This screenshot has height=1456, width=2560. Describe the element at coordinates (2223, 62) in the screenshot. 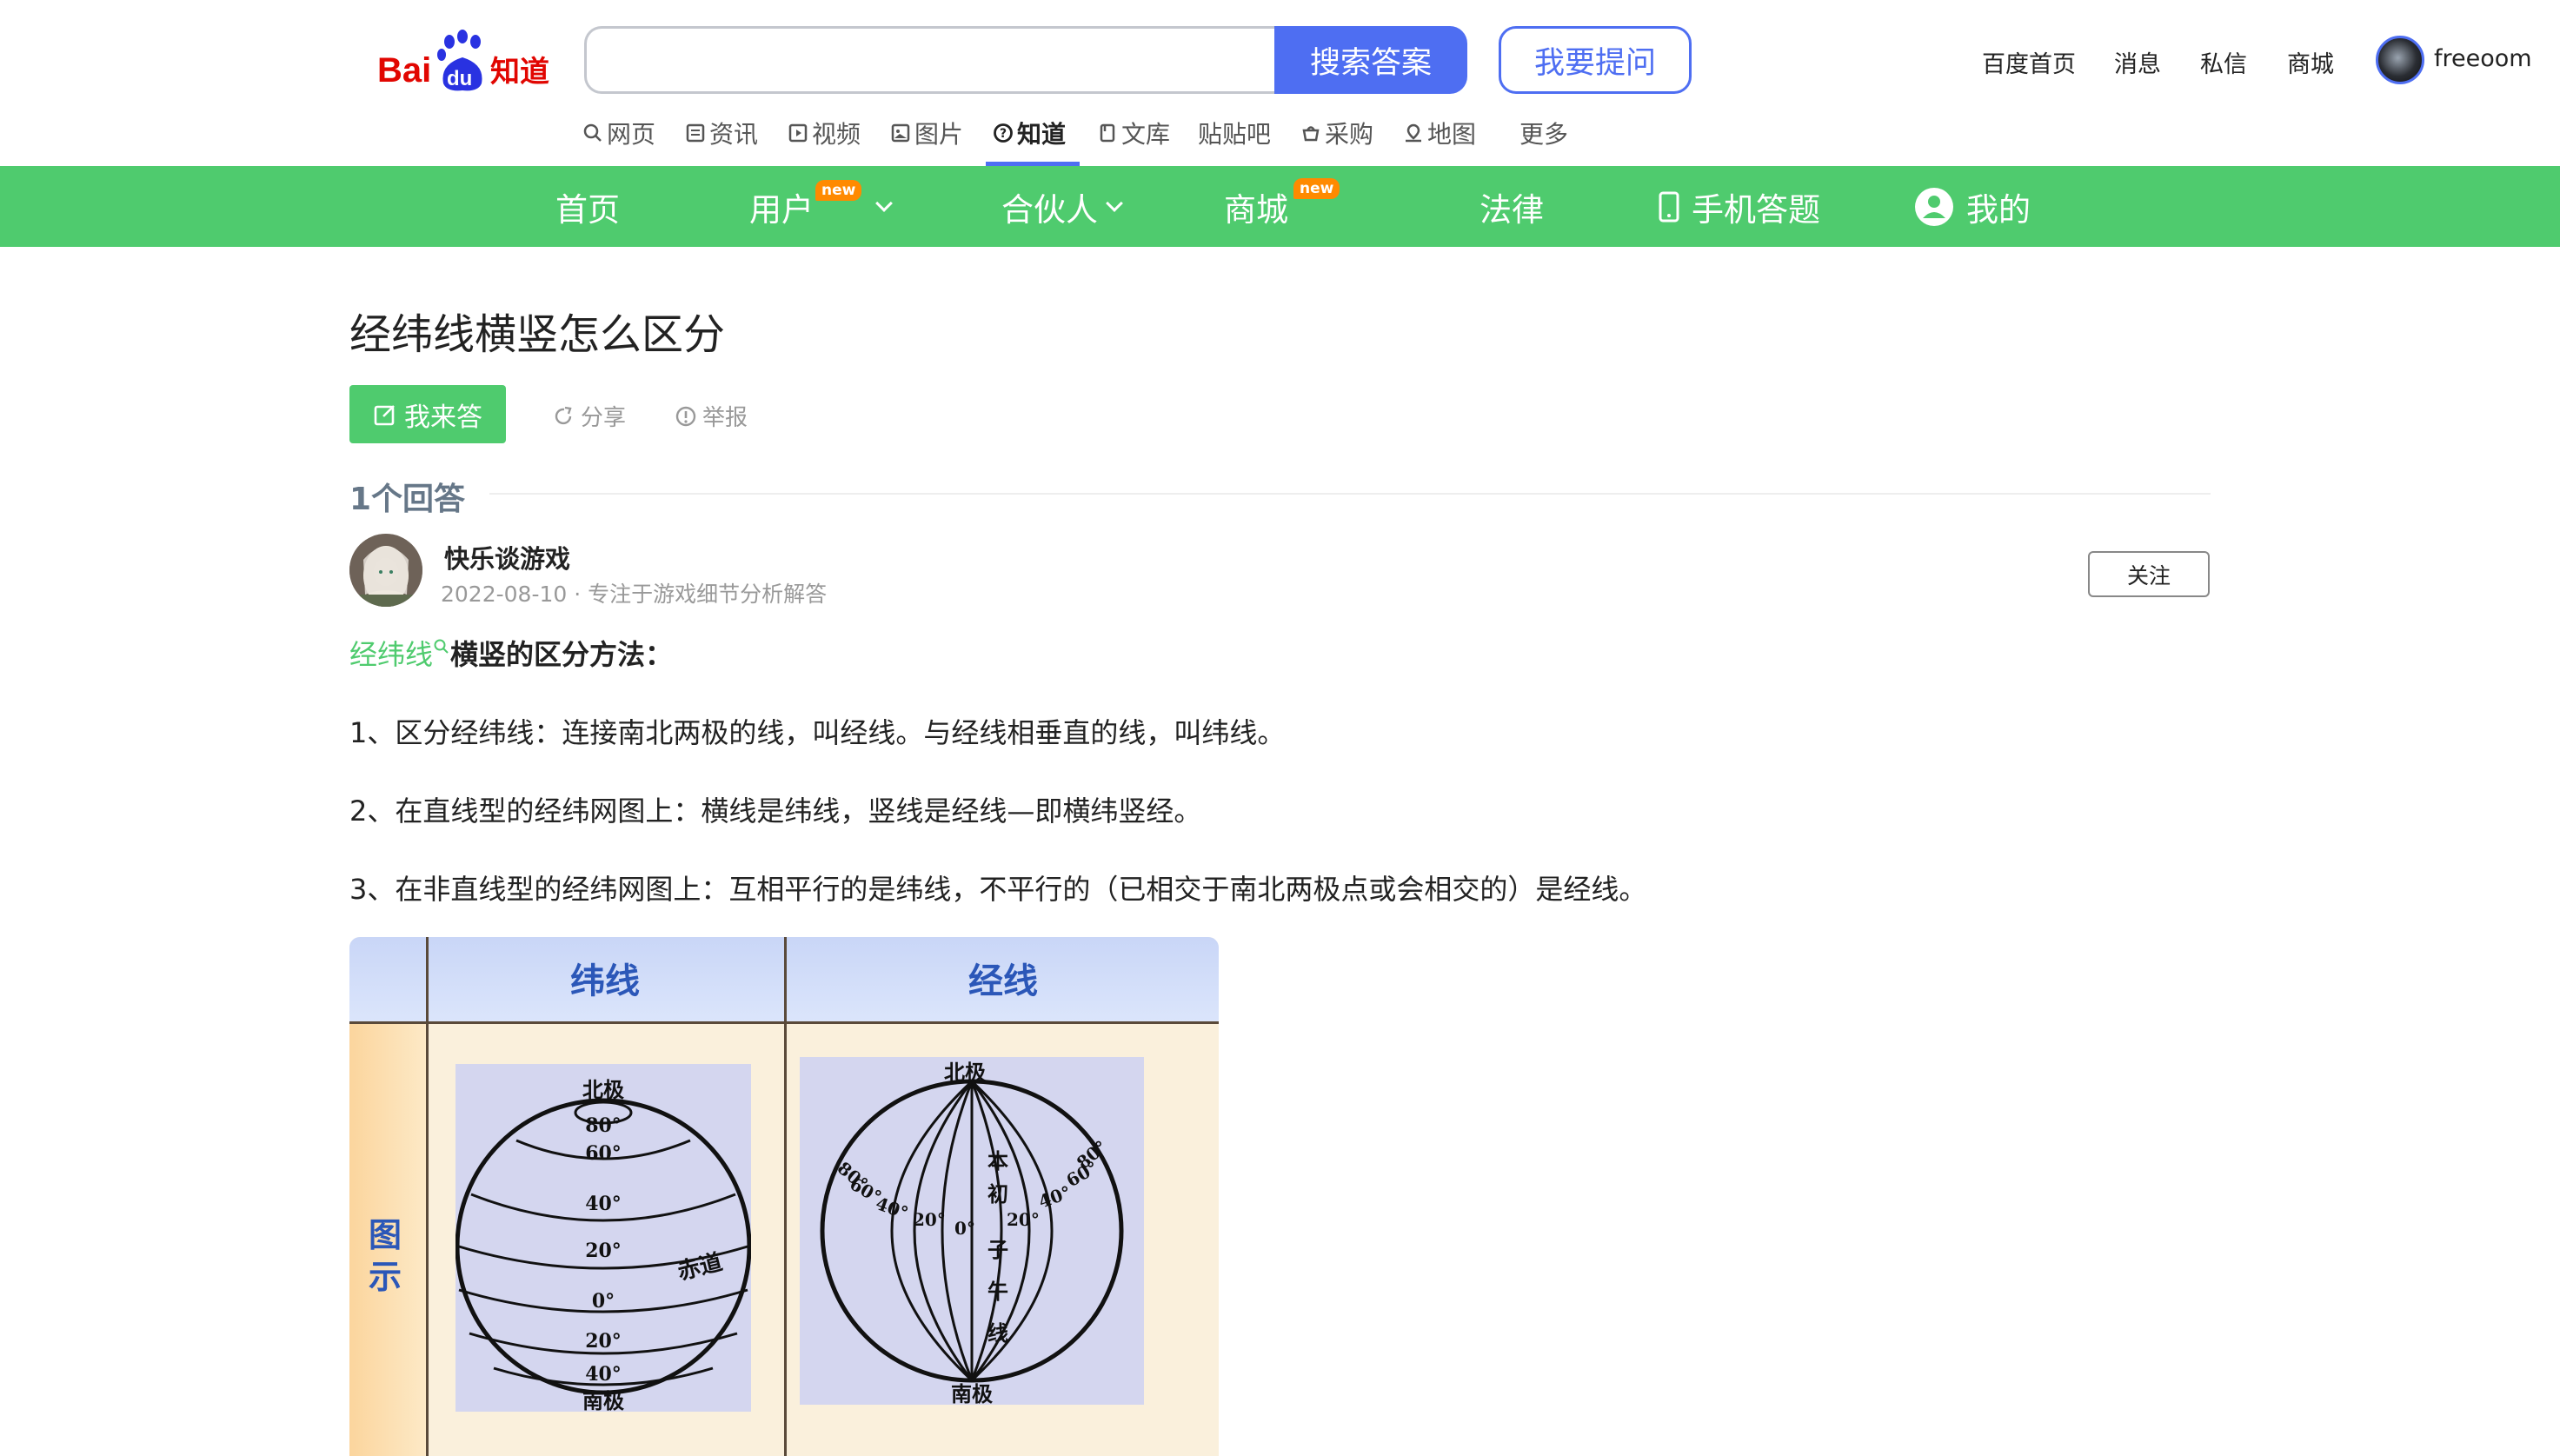

I see `top-link-private-messages: 私信` at that location.